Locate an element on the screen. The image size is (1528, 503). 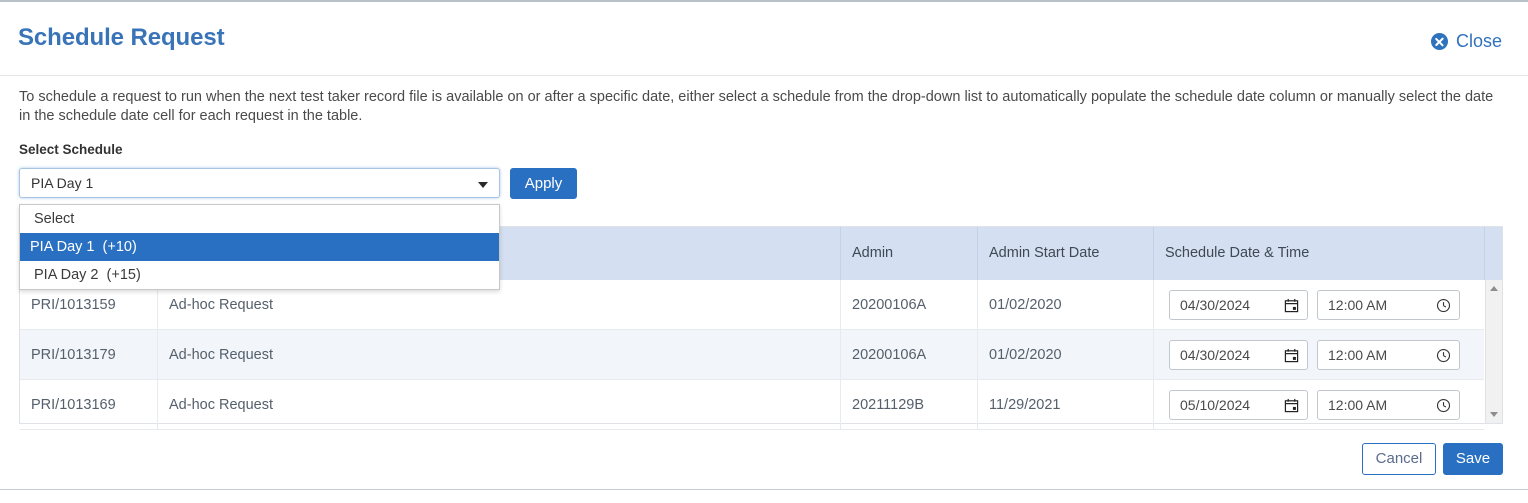
close-button-label: Close is located at coordinates (1478, 41).